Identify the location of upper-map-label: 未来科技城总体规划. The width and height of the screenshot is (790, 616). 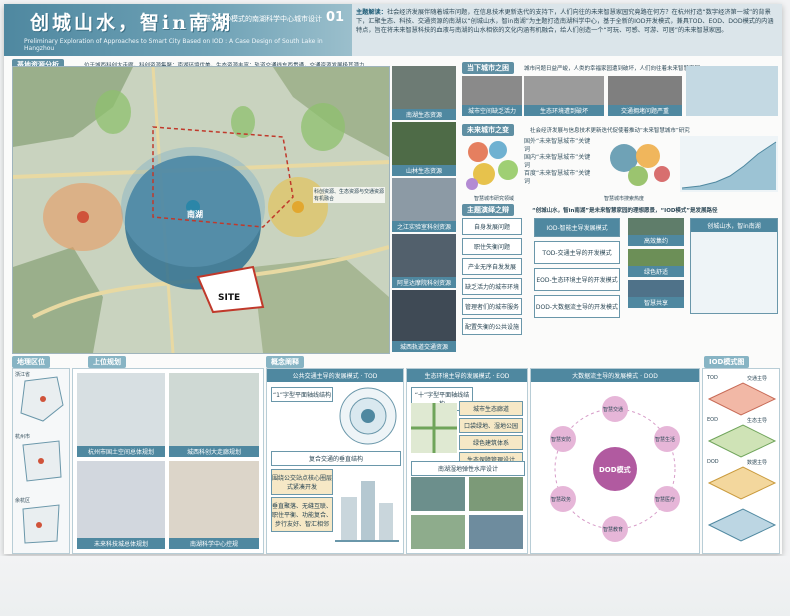
(121, 543).